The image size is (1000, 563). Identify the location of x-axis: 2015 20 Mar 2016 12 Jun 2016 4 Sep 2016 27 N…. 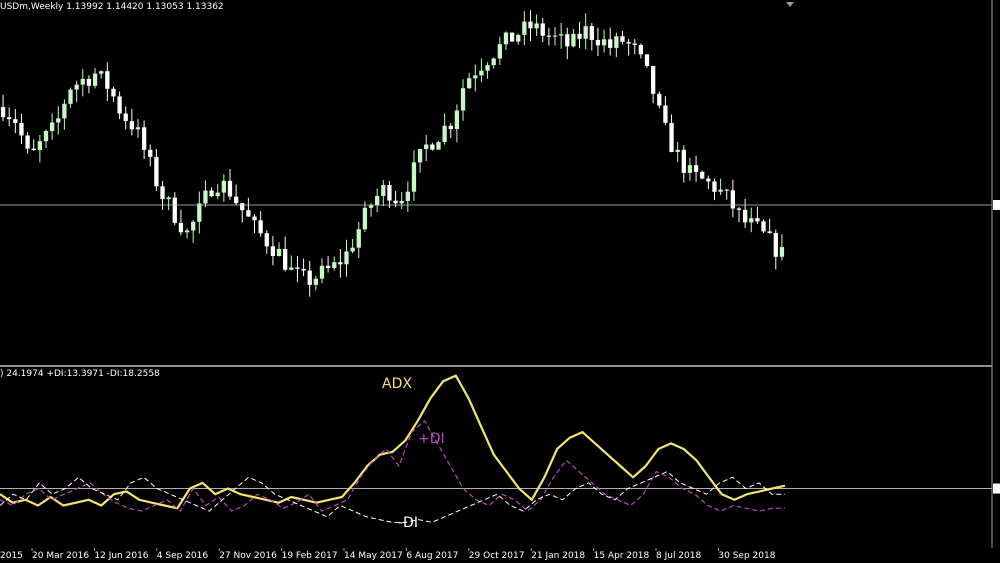
(388, 554).